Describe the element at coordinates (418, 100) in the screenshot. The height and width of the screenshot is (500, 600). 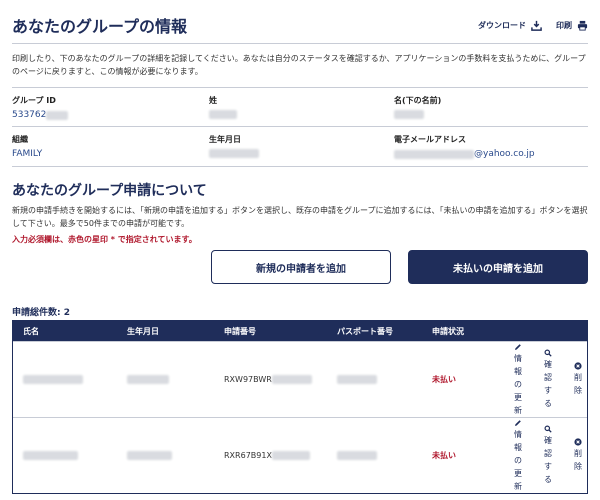
I see `given-name-label: 名(下の名前)` at that location.